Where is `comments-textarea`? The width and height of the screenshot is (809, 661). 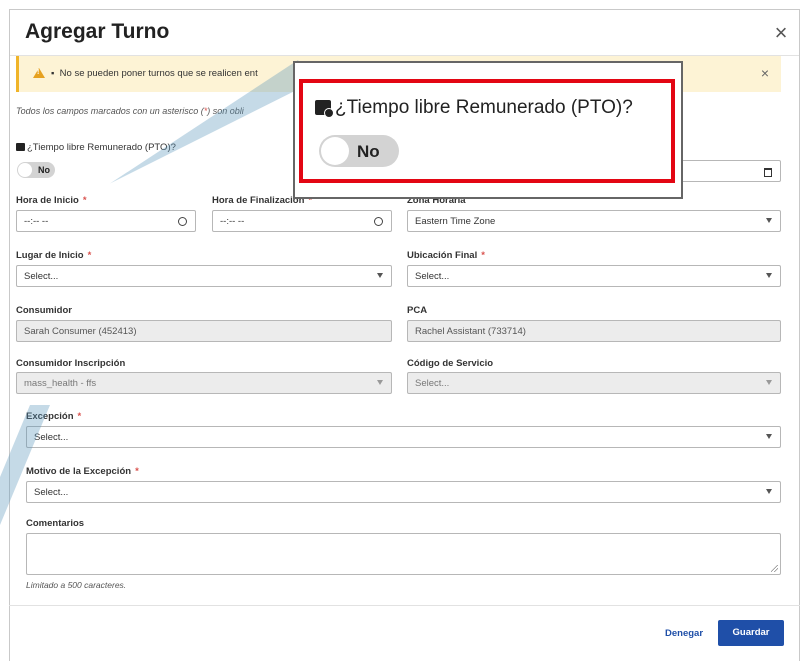
comments-textarea is located at coordinates (403, 554).